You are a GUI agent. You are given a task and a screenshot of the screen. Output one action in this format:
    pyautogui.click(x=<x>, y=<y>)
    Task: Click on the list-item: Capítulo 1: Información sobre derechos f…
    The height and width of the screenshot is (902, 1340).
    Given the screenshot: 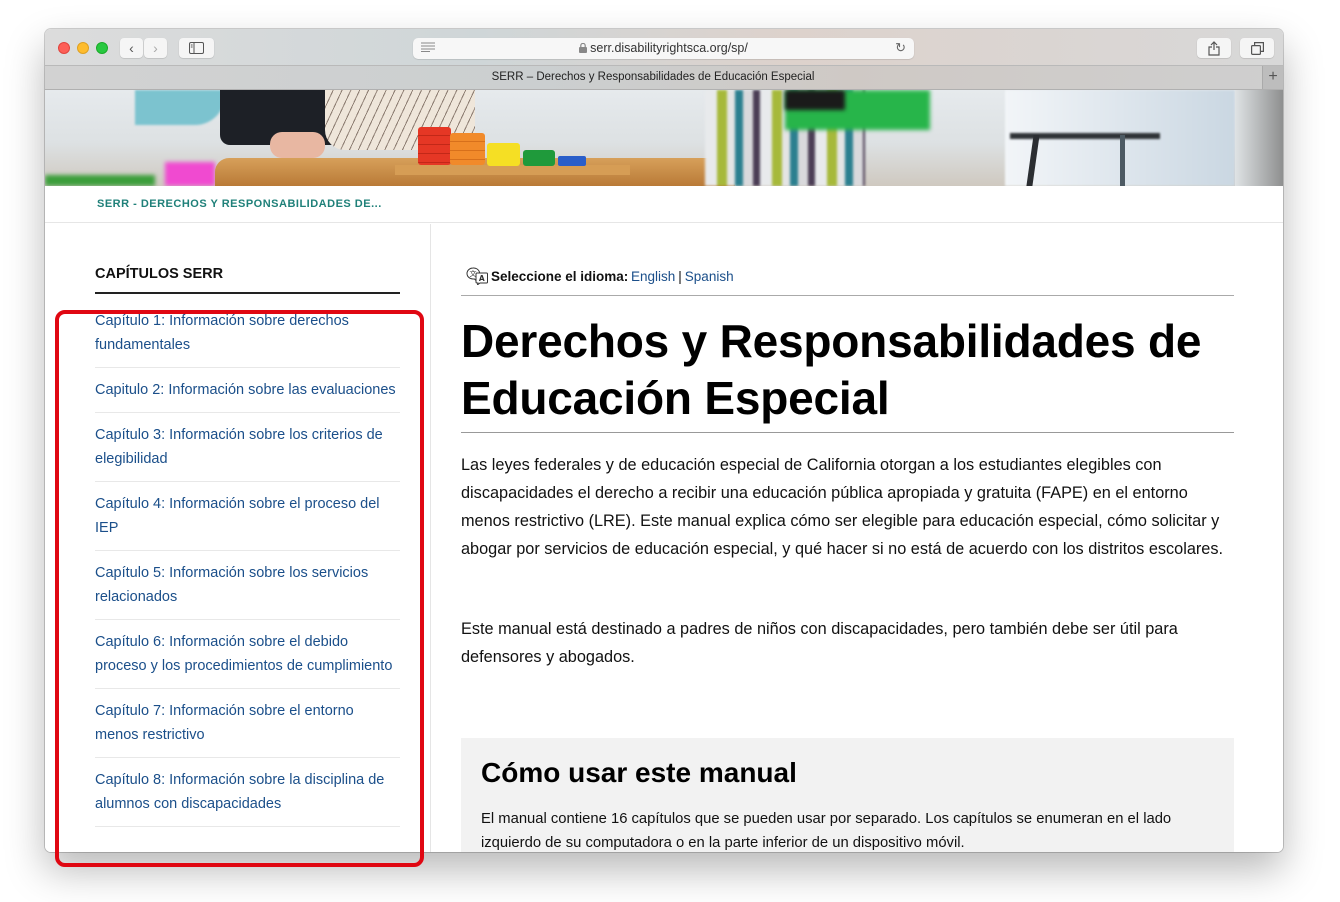 What is the action you would take?
    pyautogui.click(x=247, y=338)
    